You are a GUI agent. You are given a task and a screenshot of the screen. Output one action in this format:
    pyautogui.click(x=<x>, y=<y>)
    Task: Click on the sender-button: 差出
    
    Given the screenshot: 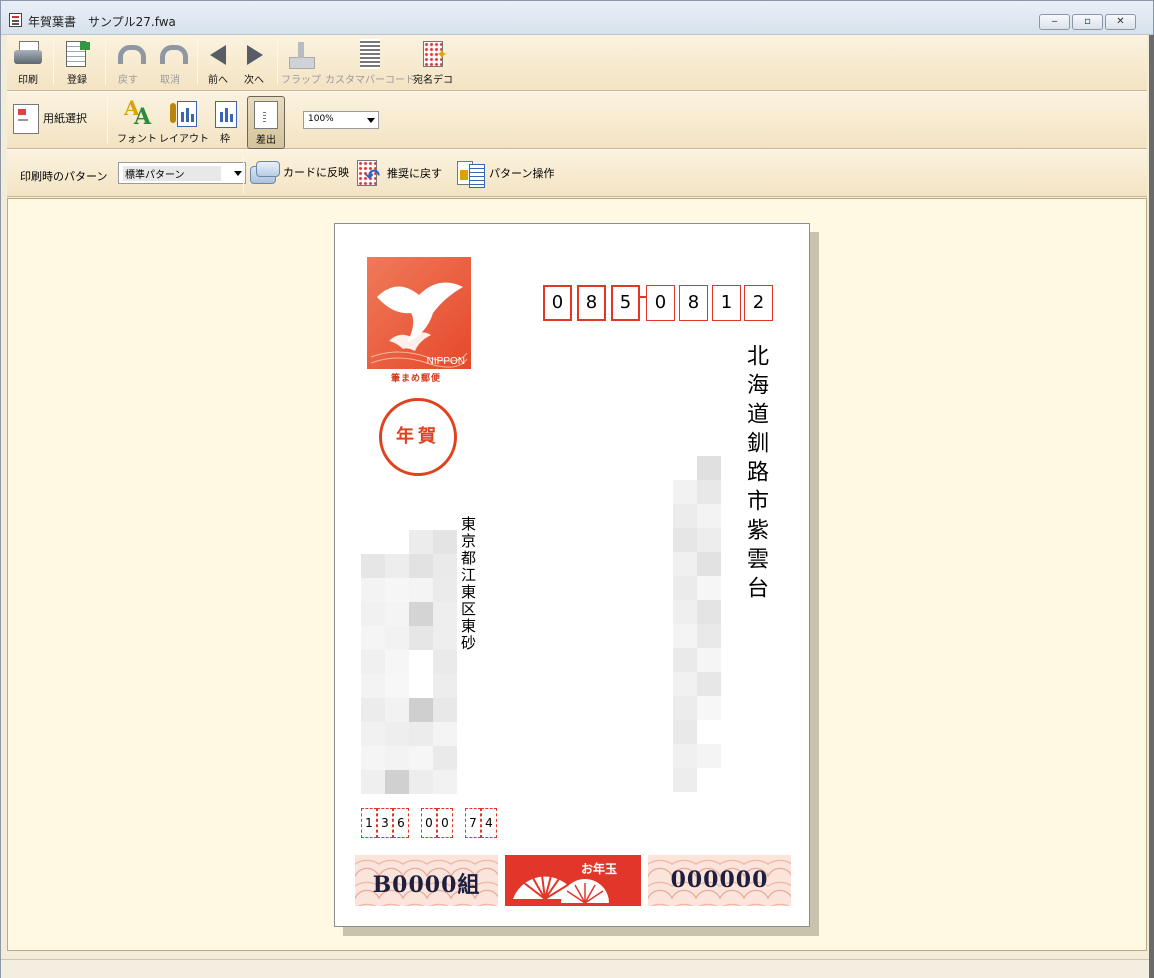 What is the action you would take?
    pyautogui.click(x=266, y=122)
    